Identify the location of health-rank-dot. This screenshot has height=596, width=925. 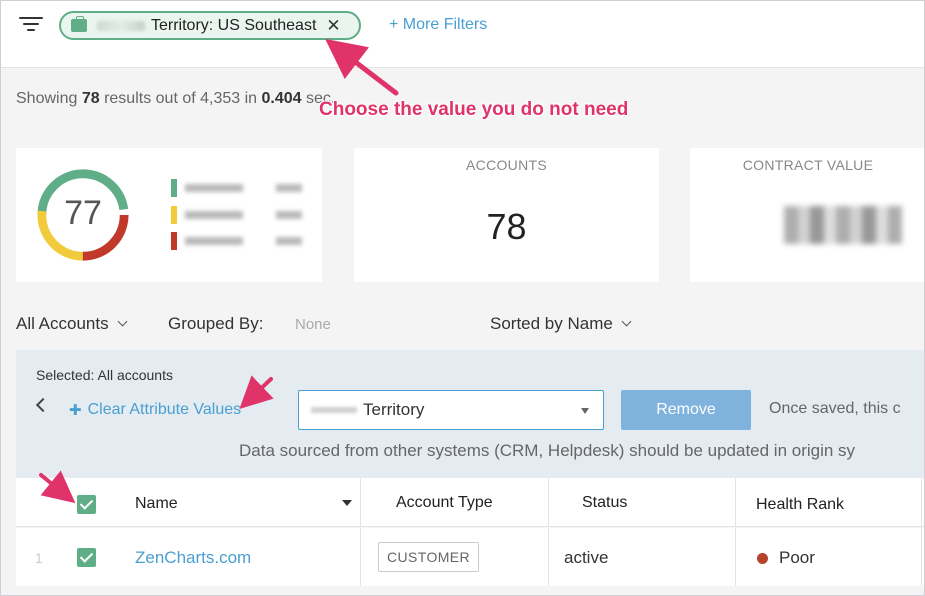
(762, 558).